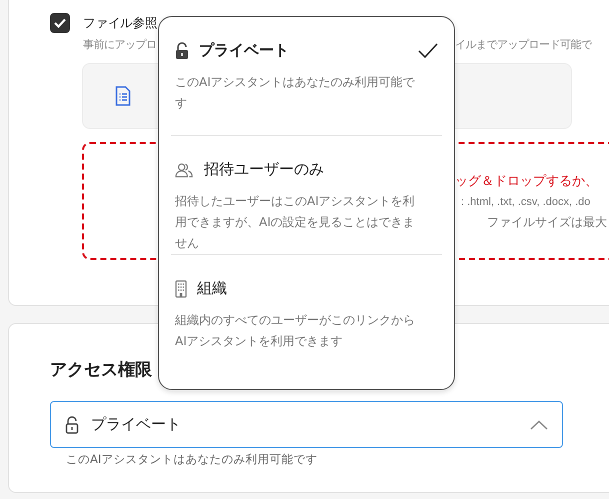  Describe the element at coordinates (101, 370) in the screenshot. I see `section-title: アクセス権限` at that location.